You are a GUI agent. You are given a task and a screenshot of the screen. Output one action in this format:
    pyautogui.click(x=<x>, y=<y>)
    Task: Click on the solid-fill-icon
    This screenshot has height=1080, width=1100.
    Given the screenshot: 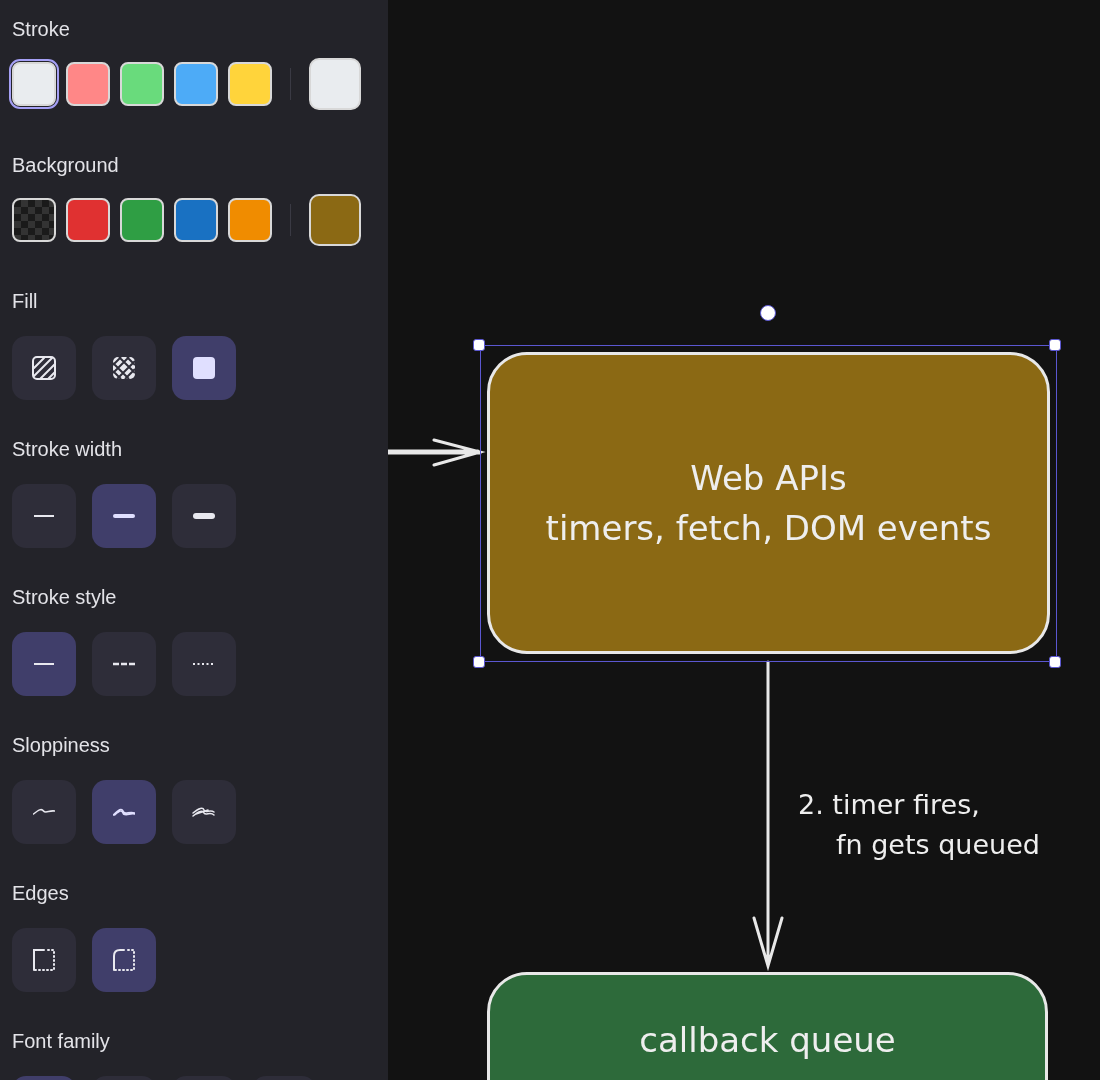 What is the action you would take?
    pyautogui.click(x=204, y=368)
    